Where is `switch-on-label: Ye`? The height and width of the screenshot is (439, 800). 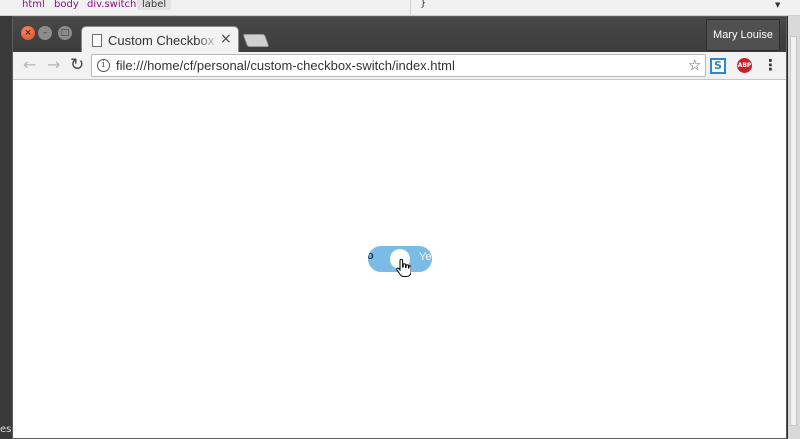
switch-on-label: Ye is located at coordinates (425, 257).